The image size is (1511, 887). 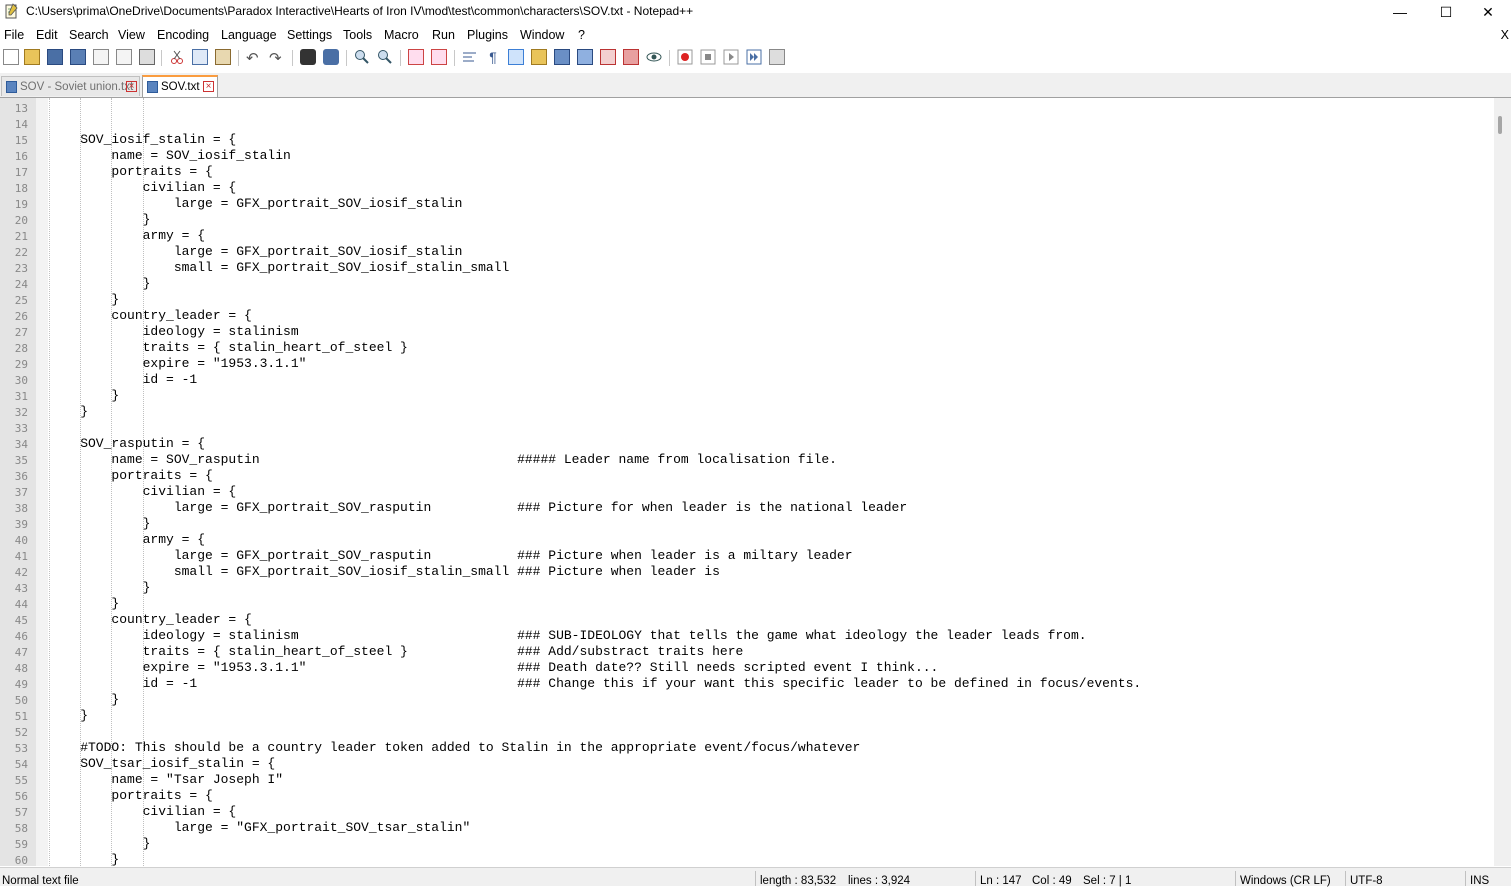 What do you see at coordinates (685, 57) in the screenshot?
I see `record-macro-icon` at bounding box center [685, 57].